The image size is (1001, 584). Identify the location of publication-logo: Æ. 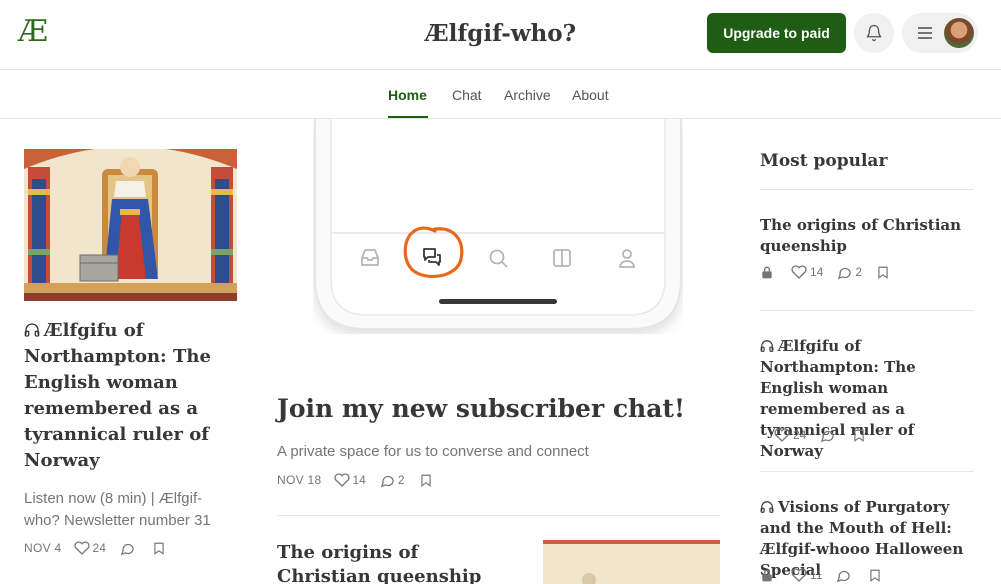
(33, 31).